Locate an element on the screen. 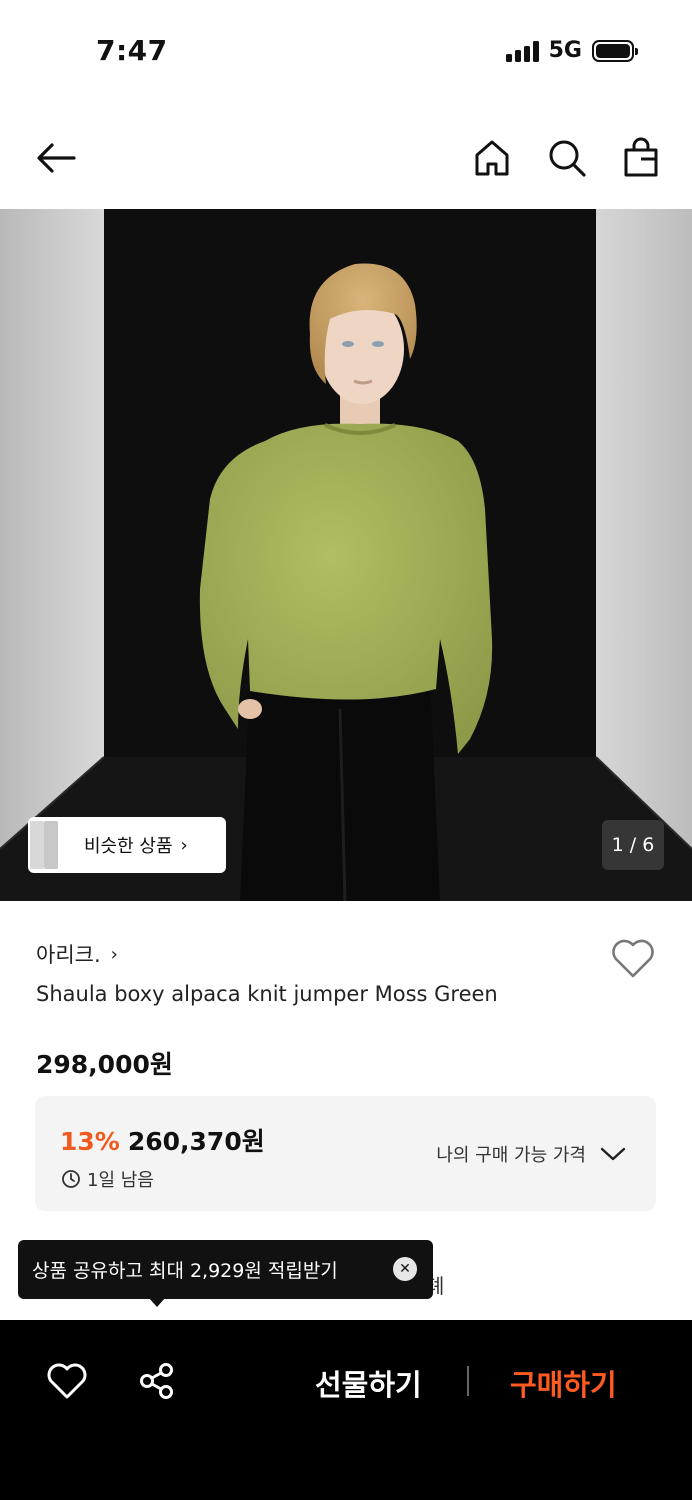 This screenshot has height=1500, width=692. back-arrow-icon is located at coordinates (56, 158).